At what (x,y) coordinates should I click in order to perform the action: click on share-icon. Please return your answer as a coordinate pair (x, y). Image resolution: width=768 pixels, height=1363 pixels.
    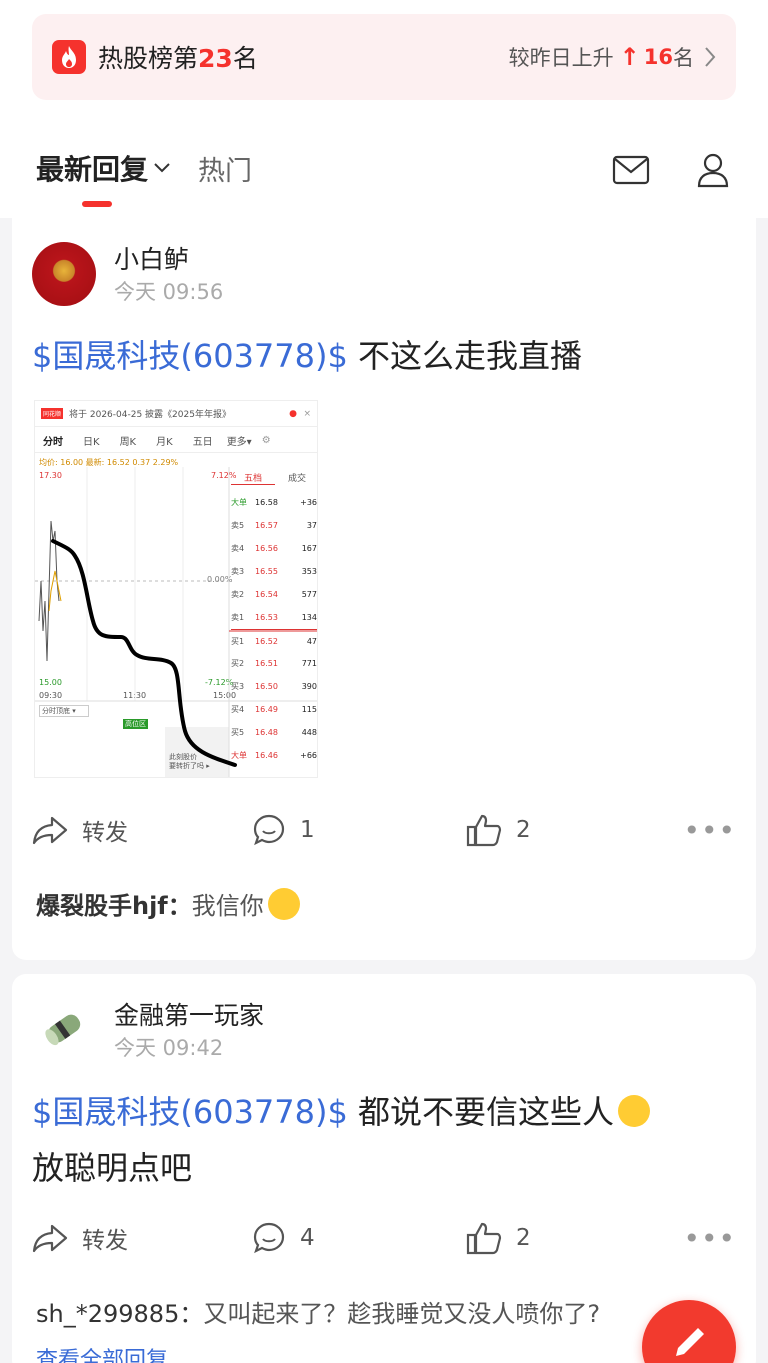
    Looking at the image, I should click on (50, 1238).